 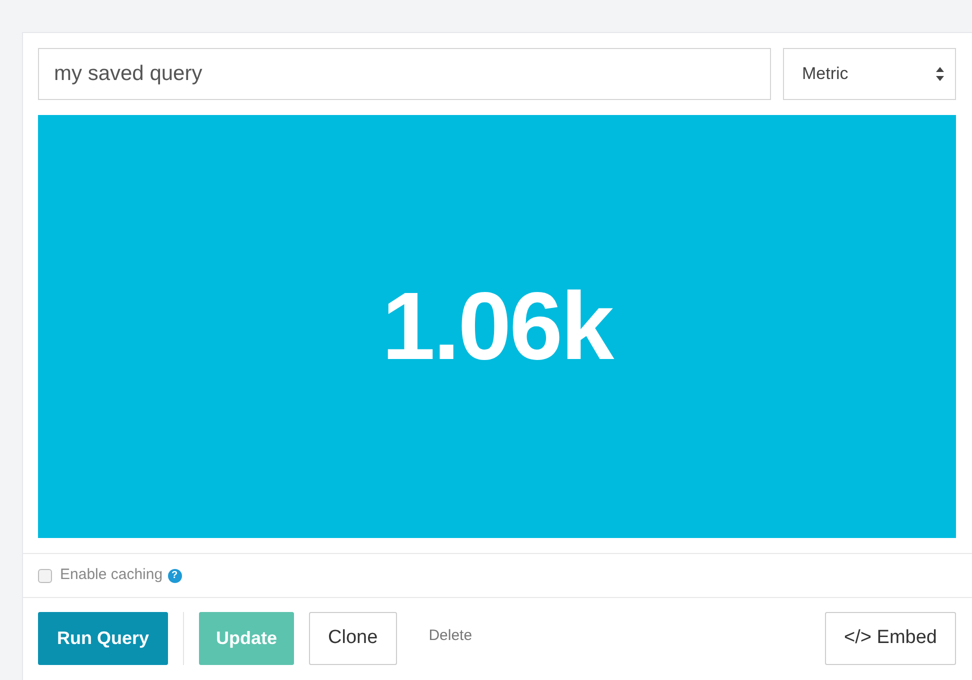 I want to click on delete-link: Delete, so click(x=451, y=636).